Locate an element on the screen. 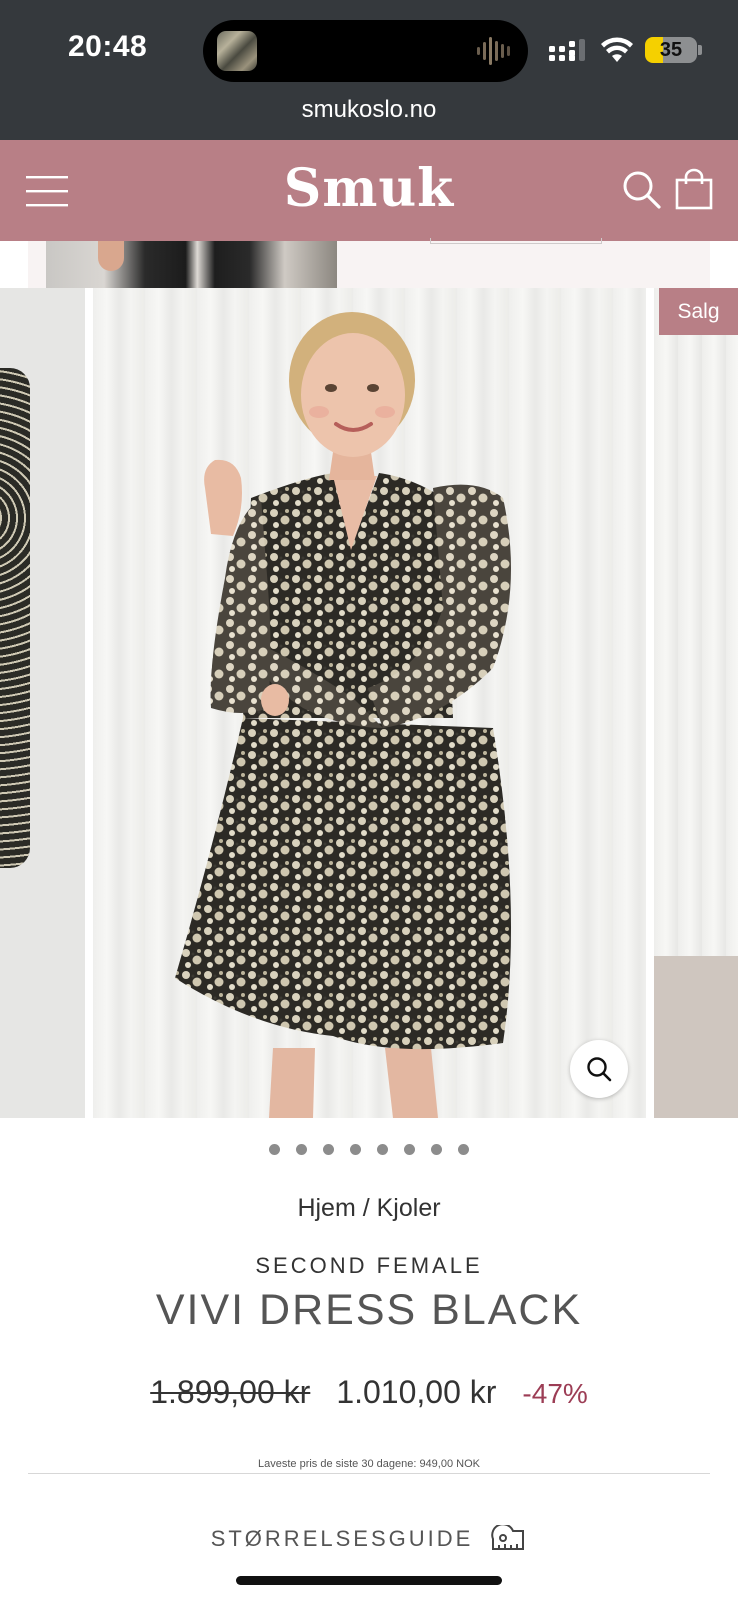 The width and height of the screenshot is (738, 1600). battery-tip is located at coordinates (700, 50).